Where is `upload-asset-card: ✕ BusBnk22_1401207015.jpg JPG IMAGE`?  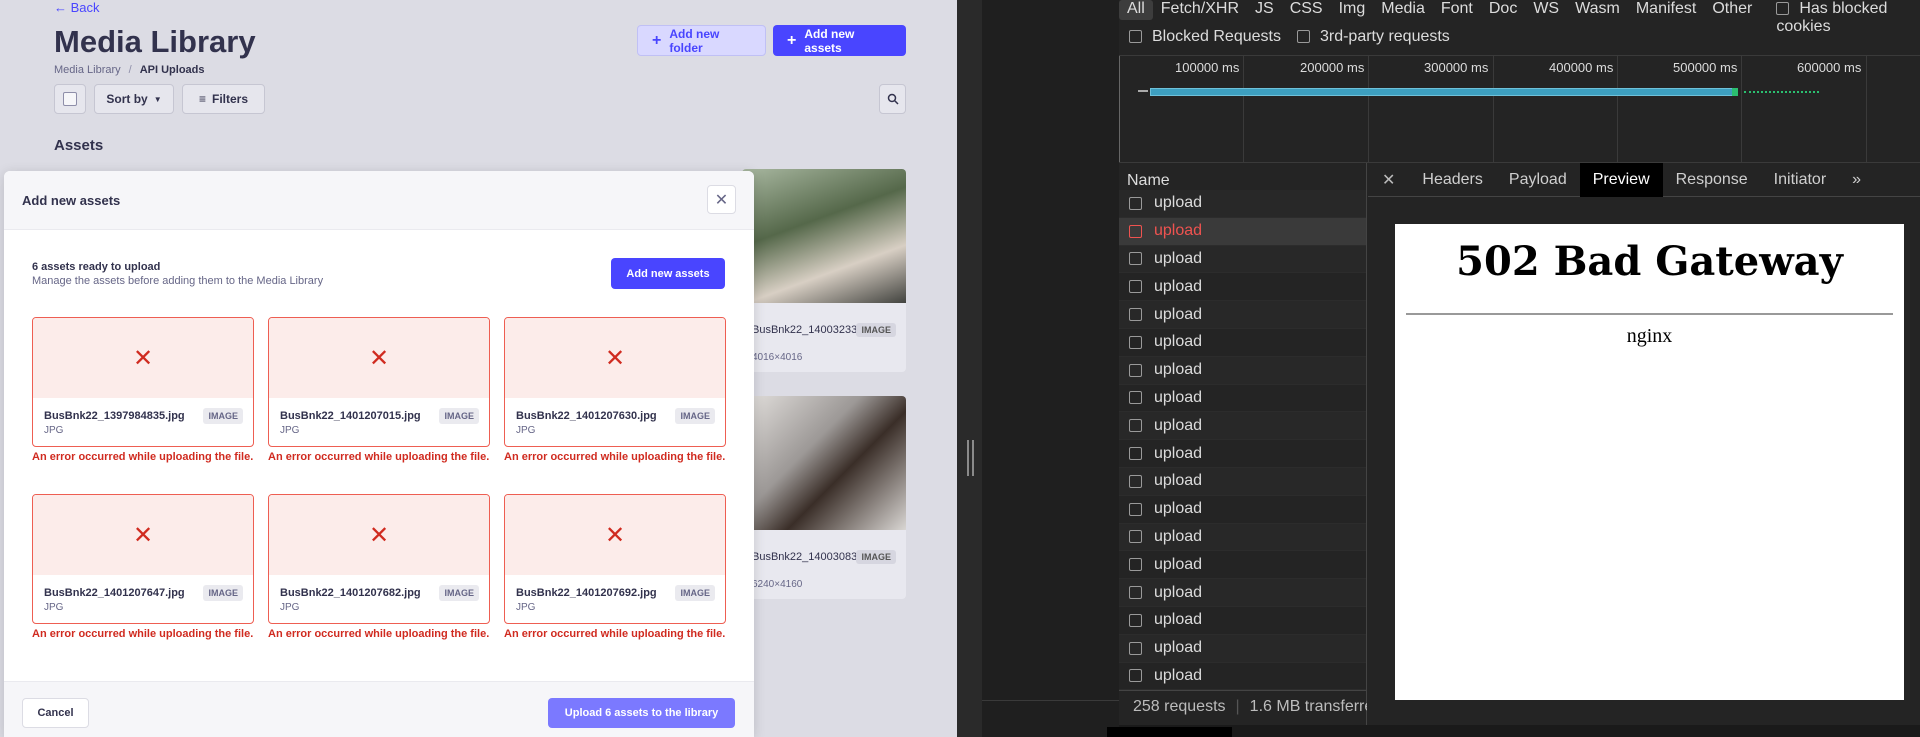
upload-asset-card: ✕ BusBnk22_1401207015.jpg JPG IMAGE is located at coordinates (379, 382).